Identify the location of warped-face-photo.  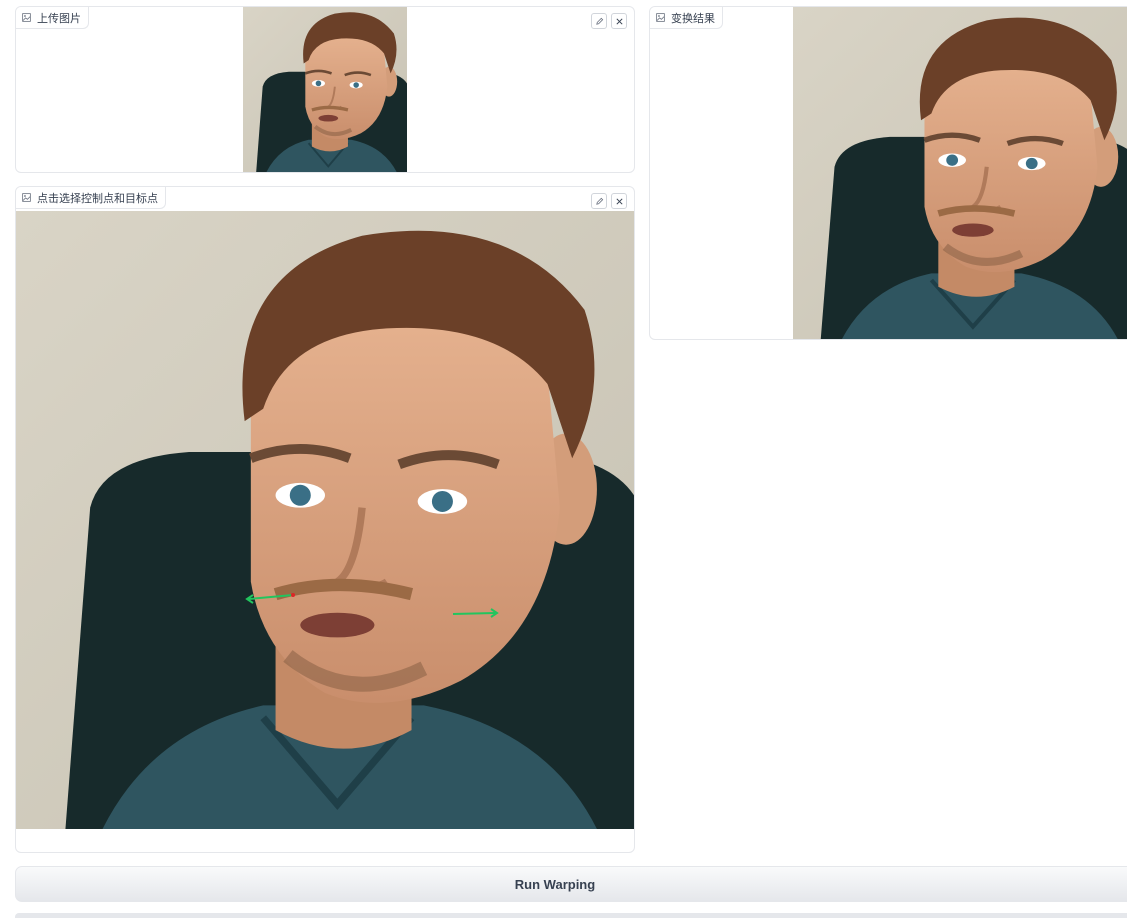
(960, 173).